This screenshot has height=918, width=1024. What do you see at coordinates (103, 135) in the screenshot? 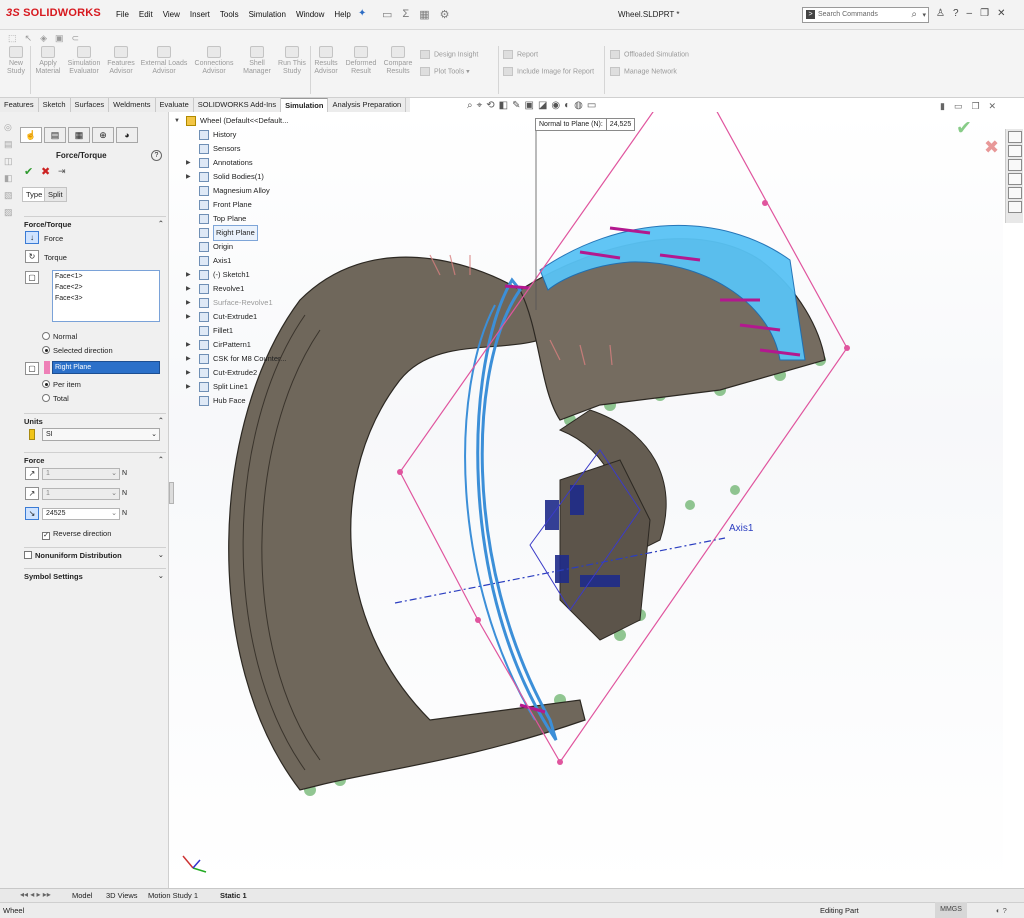
I see `dimxpert-tab-icon: ⊕` at bounding box center [103, 135].